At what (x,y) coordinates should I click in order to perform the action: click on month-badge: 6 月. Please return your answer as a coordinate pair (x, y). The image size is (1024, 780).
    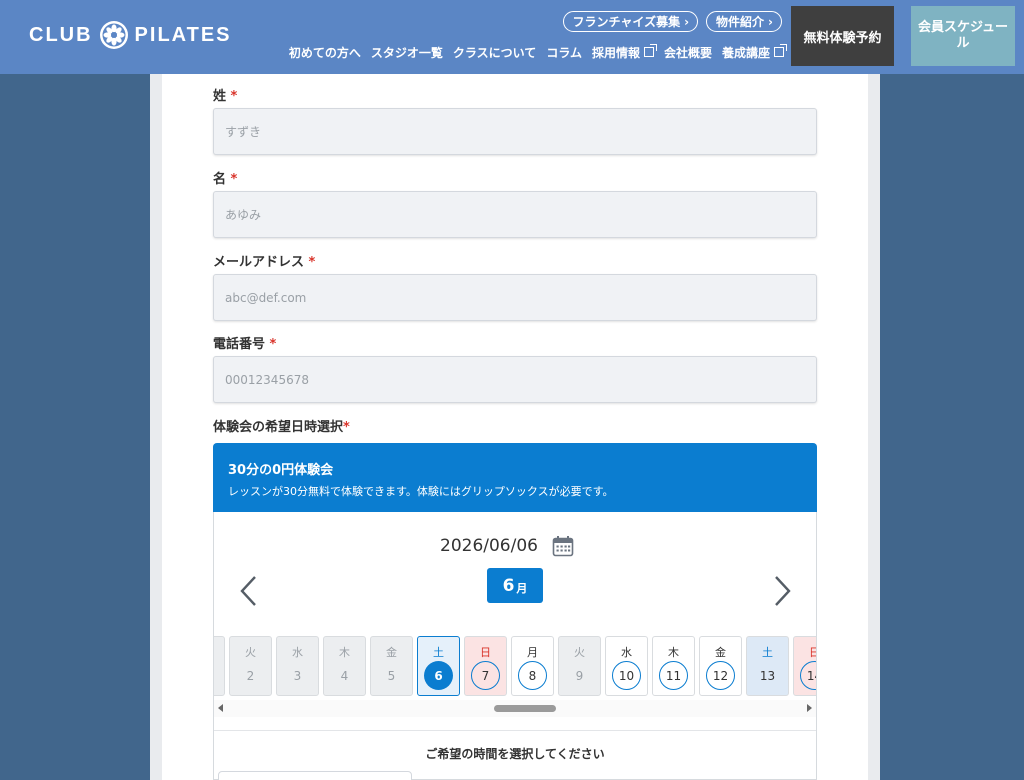
    Looking at the image, I should click on (515, 585).